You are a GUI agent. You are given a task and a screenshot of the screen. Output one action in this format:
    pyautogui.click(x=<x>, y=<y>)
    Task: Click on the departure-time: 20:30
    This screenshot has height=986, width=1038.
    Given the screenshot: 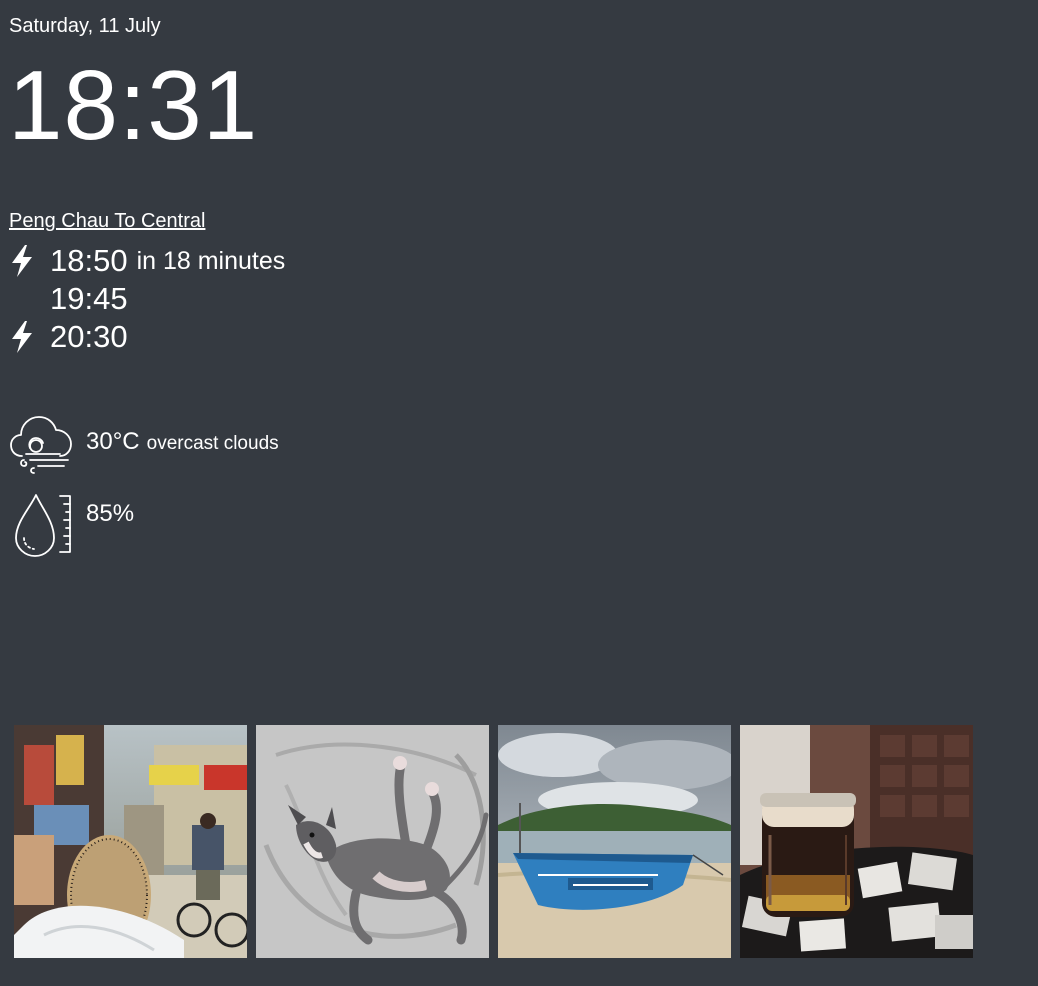 What is the action you would take?
    pyautogui.click(x=89, y=336)
    